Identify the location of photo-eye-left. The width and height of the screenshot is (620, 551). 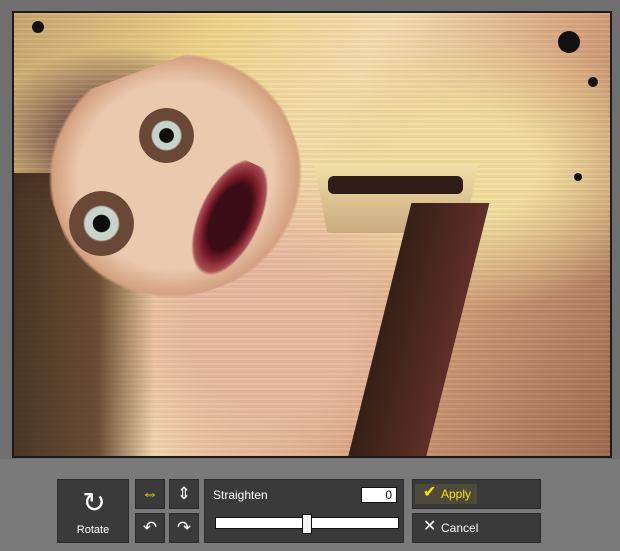
(166, 135).